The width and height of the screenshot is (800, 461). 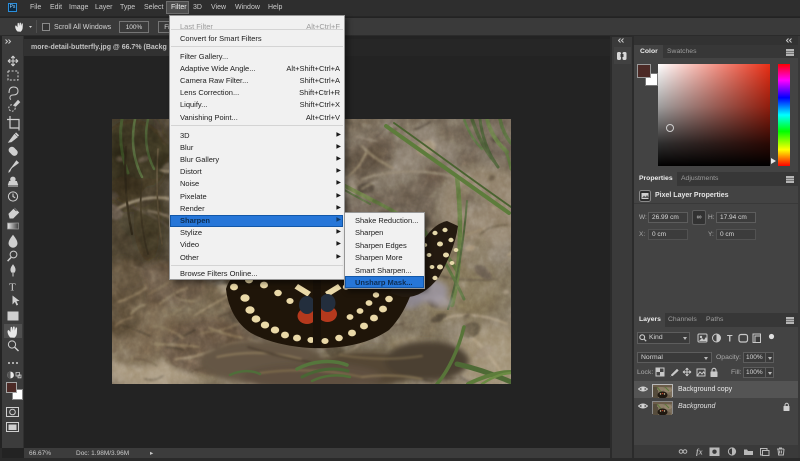 What do you see at coordinates (699, 452) in the screenshot?
I see `svg-text: fx` at bounding box center [699, 452].